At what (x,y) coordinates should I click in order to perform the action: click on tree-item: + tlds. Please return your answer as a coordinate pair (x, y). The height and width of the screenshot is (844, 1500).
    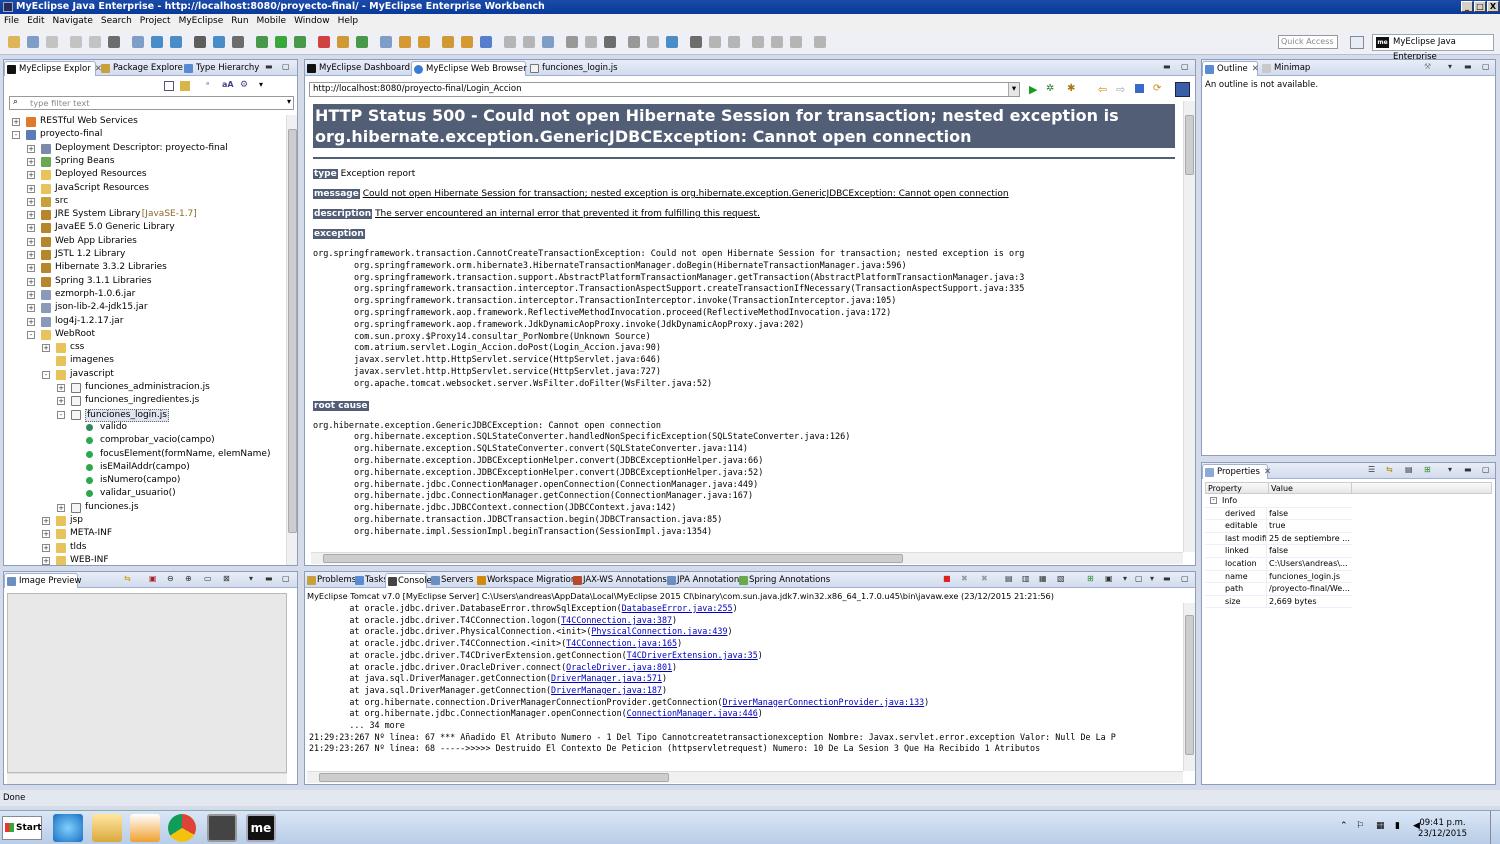
    Looking at the image, I should click on (144, 547).